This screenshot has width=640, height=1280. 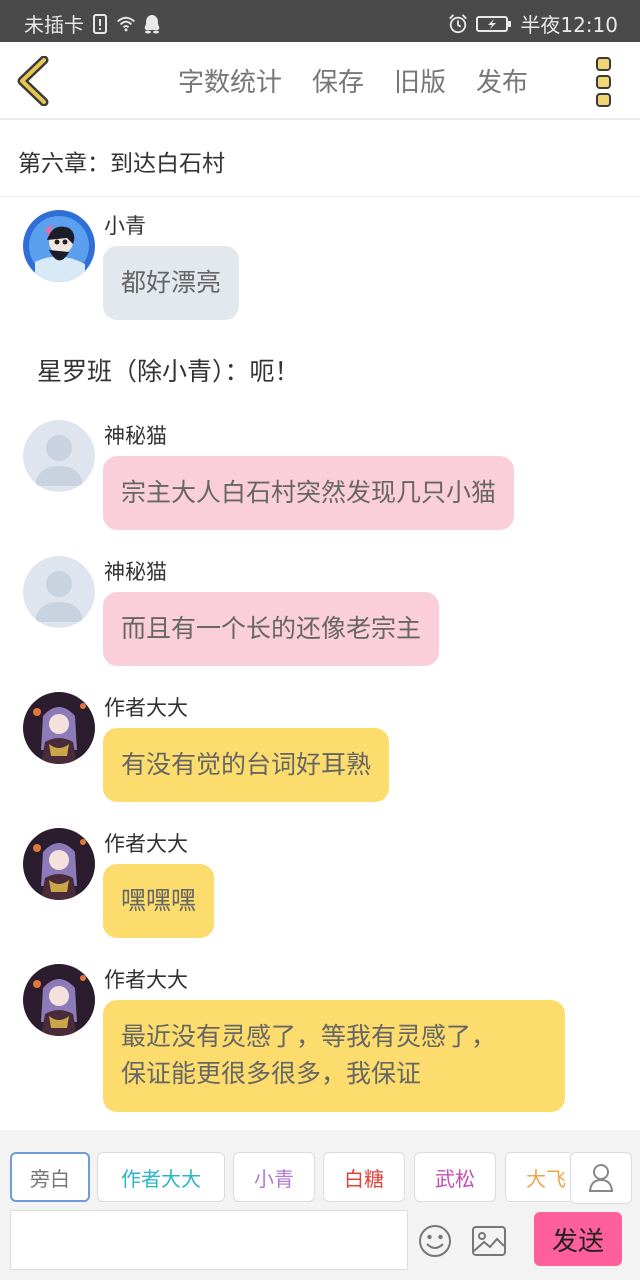 I want to click on message-bubble: 而且有一个长的还像老宗主, so click(x=271, y=629).